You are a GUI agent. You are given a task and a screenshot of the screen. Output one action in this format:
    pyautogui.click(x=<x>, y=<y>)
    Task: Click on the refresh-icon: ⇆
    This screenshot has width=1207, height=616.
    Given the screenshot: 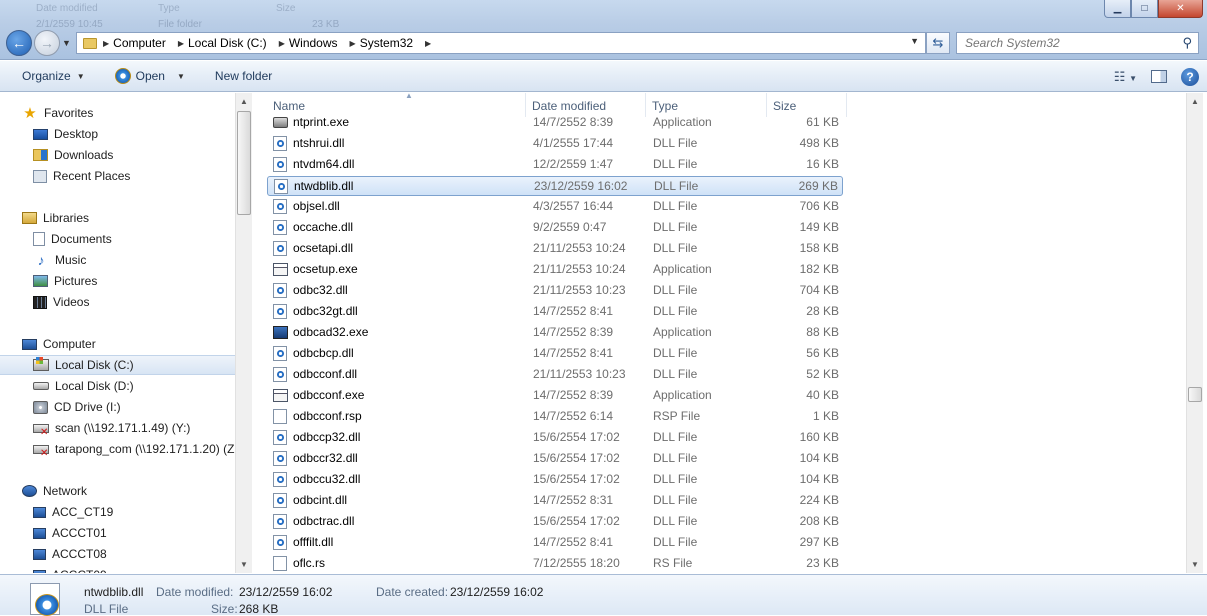 What is the action you would take?
    pyautogui.click(x=938, y=42)
    